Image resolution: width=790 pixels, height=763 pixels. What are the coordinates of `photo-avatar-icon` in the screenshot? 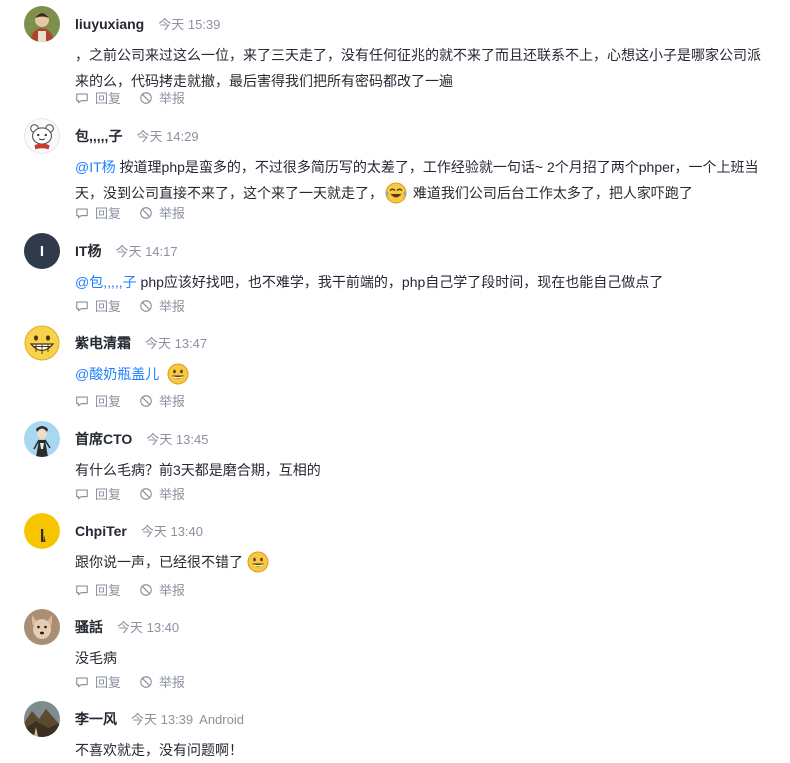 It's located at (42, 24).